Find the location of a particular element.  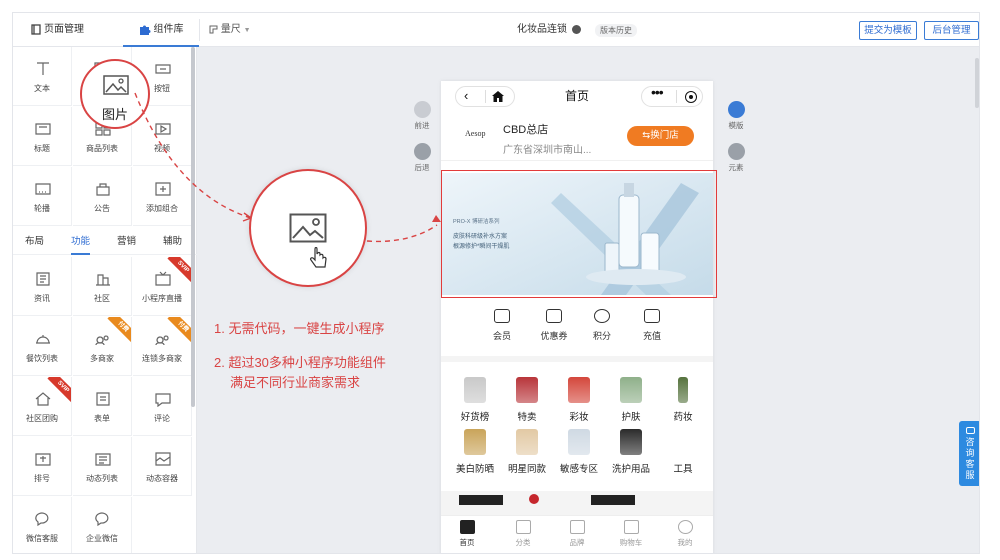

submit-template-button: 提交为模板 is located at coordinates (888, 30).